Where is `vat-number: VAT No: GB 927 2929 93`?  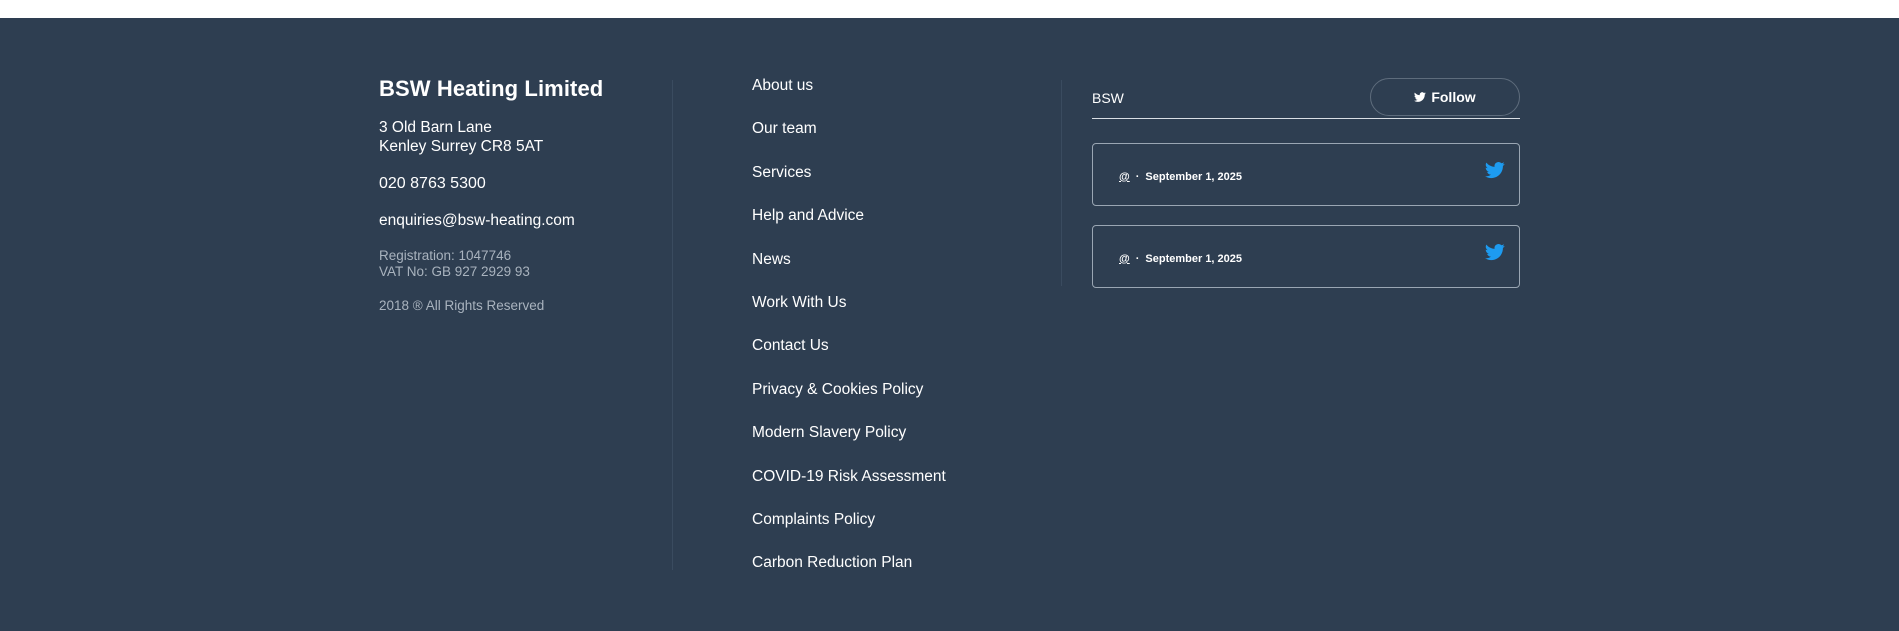
vat-number: VAT No: GB 927 2929 93 is located at coordinates (454, 271).